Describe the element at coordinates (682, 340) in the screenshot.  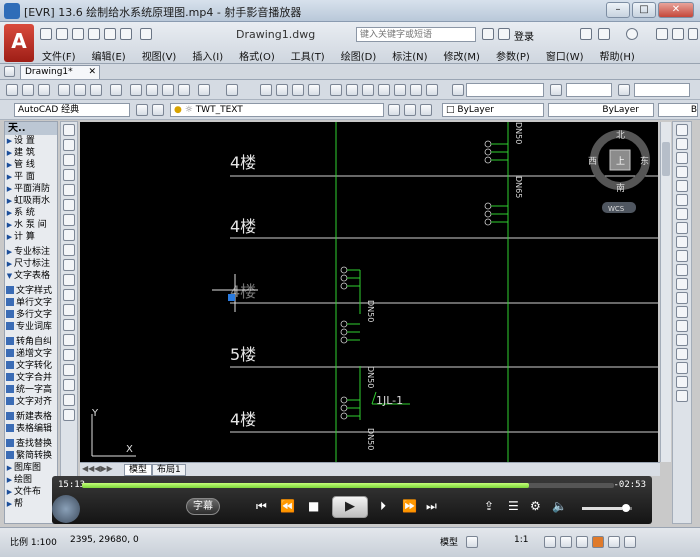
I see `fillet-icon` at that location.